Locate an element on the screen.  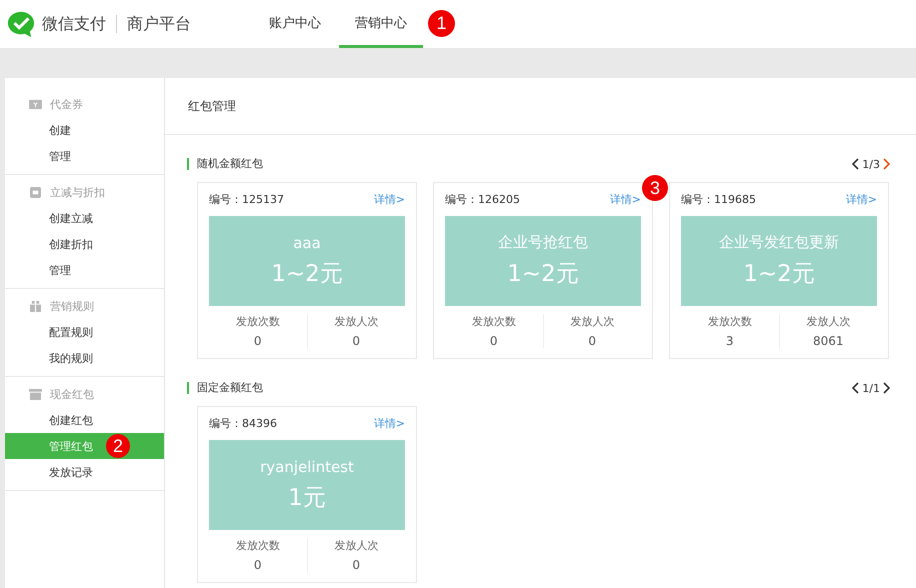
platform-name: 商户平台 is located at coordinates (159, 24).